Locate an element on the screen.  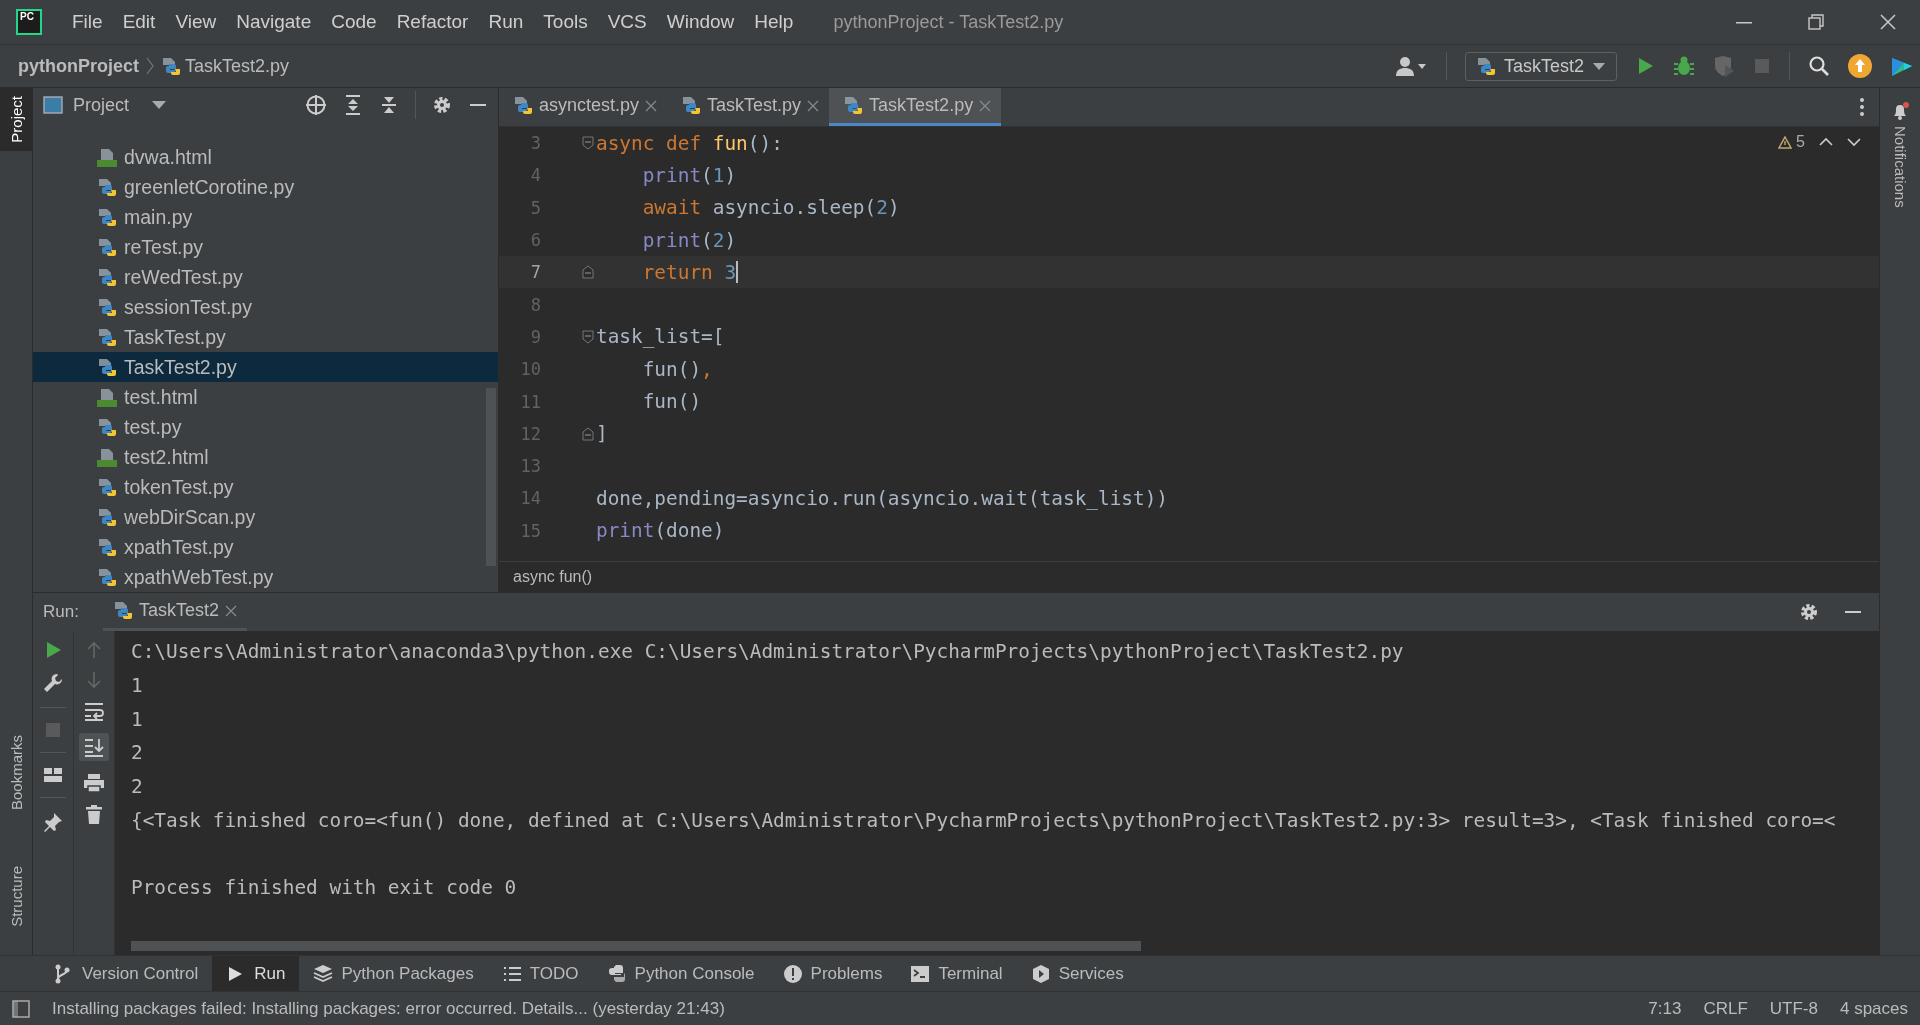
more-icon is located at coordinates (1862, 107).